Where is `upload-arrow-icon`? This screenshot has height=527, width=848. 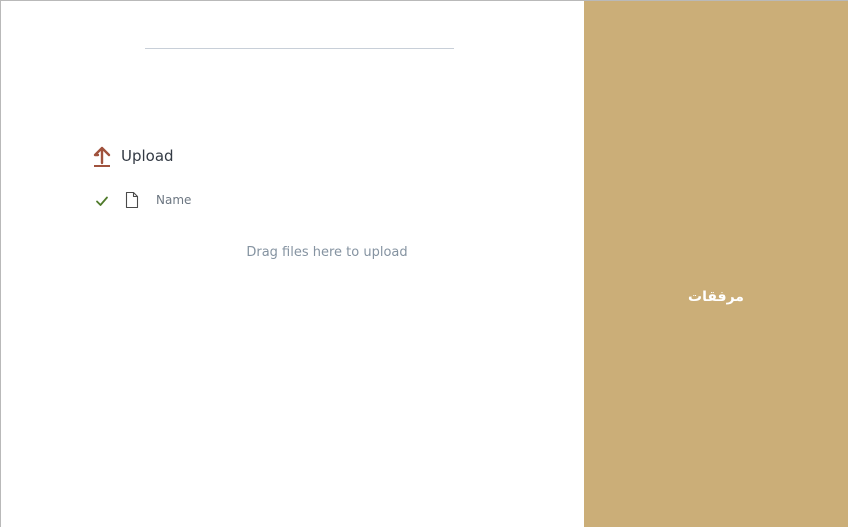 upload-arrow-icon is located at coordinates (102, 156).